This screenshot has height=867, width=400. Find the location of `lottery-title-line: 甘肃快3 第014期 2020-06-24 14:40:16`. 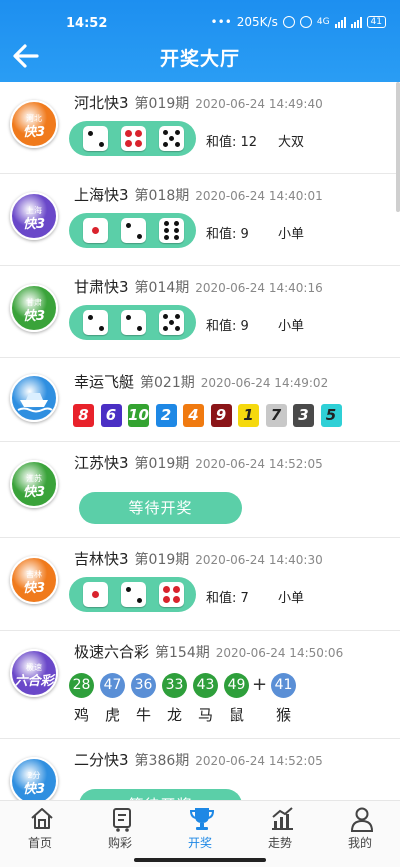

lottery-title-line: 甘肃快3 第014期 2020-06-24 14:40:16 is located at coordinates (198, 286).